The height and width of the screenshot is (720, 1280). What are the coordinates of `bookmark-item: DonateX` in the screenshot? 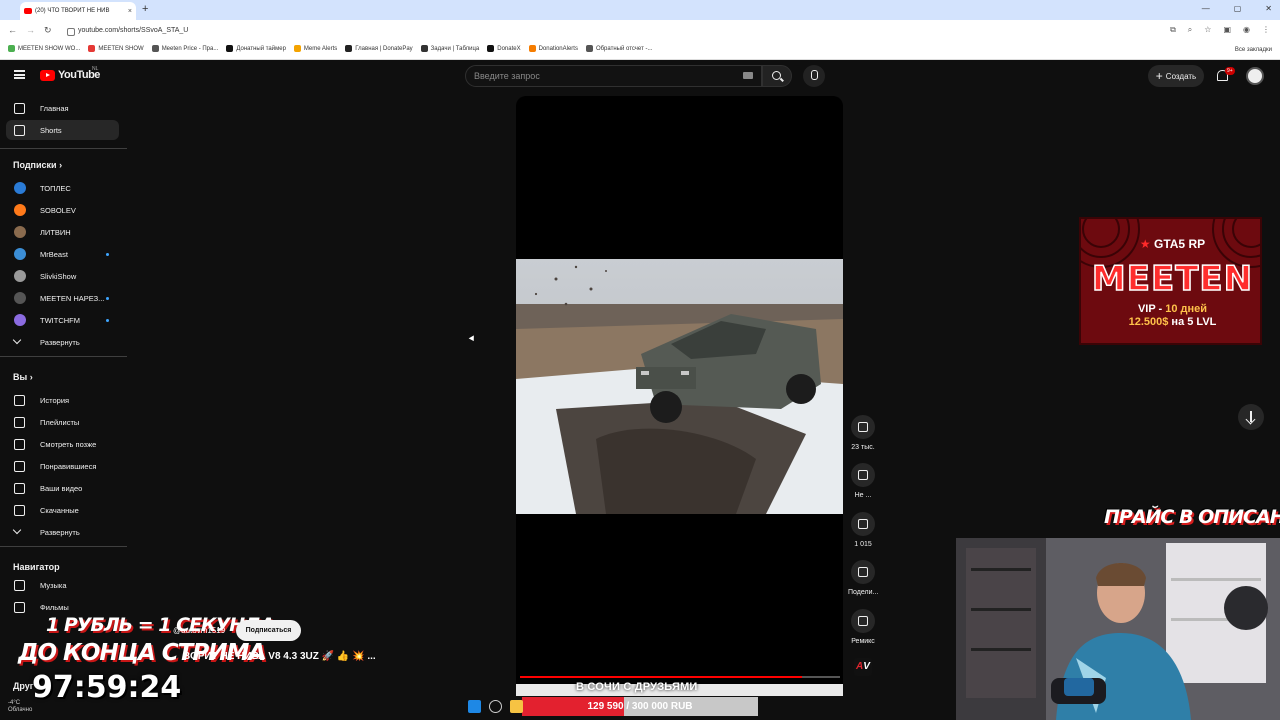 It's located at (504, 48).